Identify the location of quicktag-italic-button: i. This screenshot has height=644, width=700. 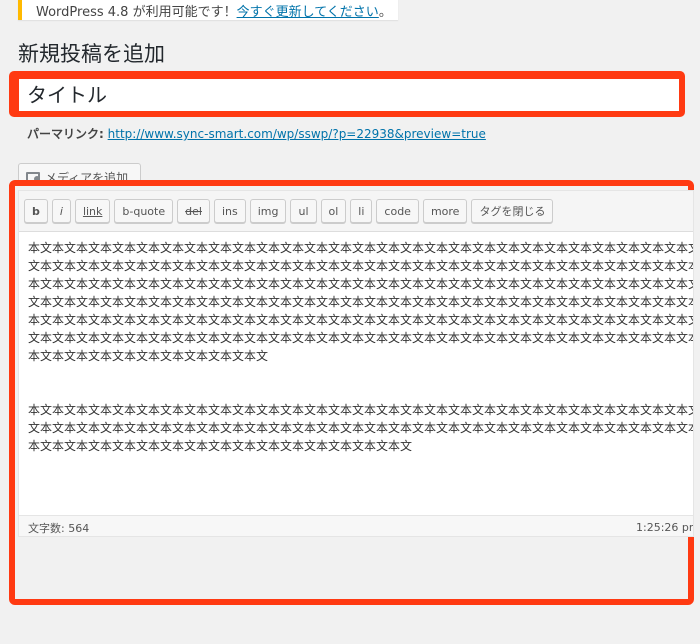
(61, 211).